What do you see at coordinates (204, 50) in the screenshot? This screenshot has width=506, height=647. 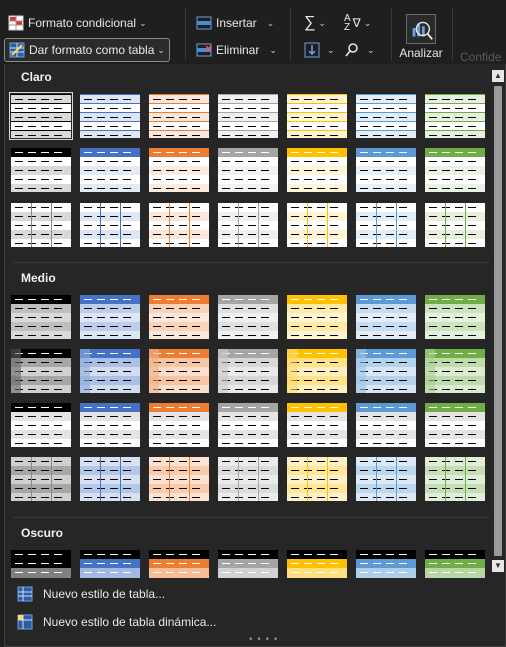 I see `delete-cells-icon` at bounding box center [204, 50].